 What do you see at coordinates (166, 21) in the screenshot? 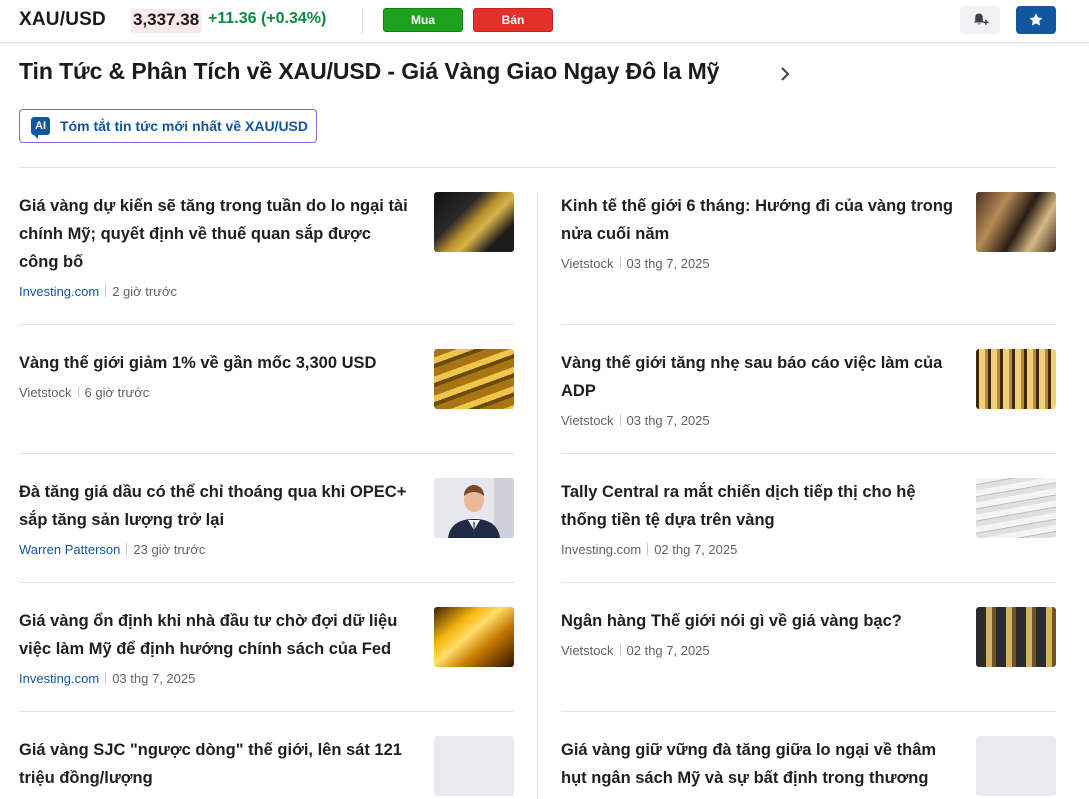
I see `last-price: 3,337.38` at bounding box center [166, 21].